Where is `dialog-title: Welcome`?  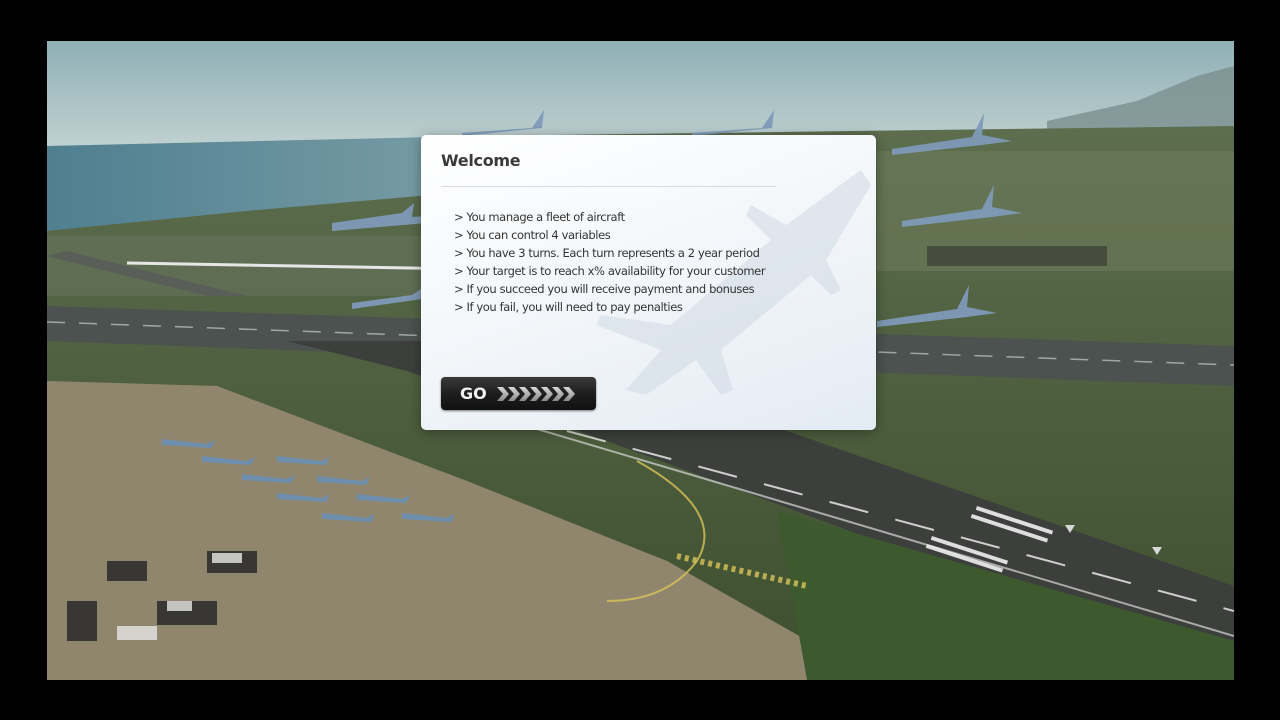
dialog-title: Welcome is located at coordinates (481, 160).